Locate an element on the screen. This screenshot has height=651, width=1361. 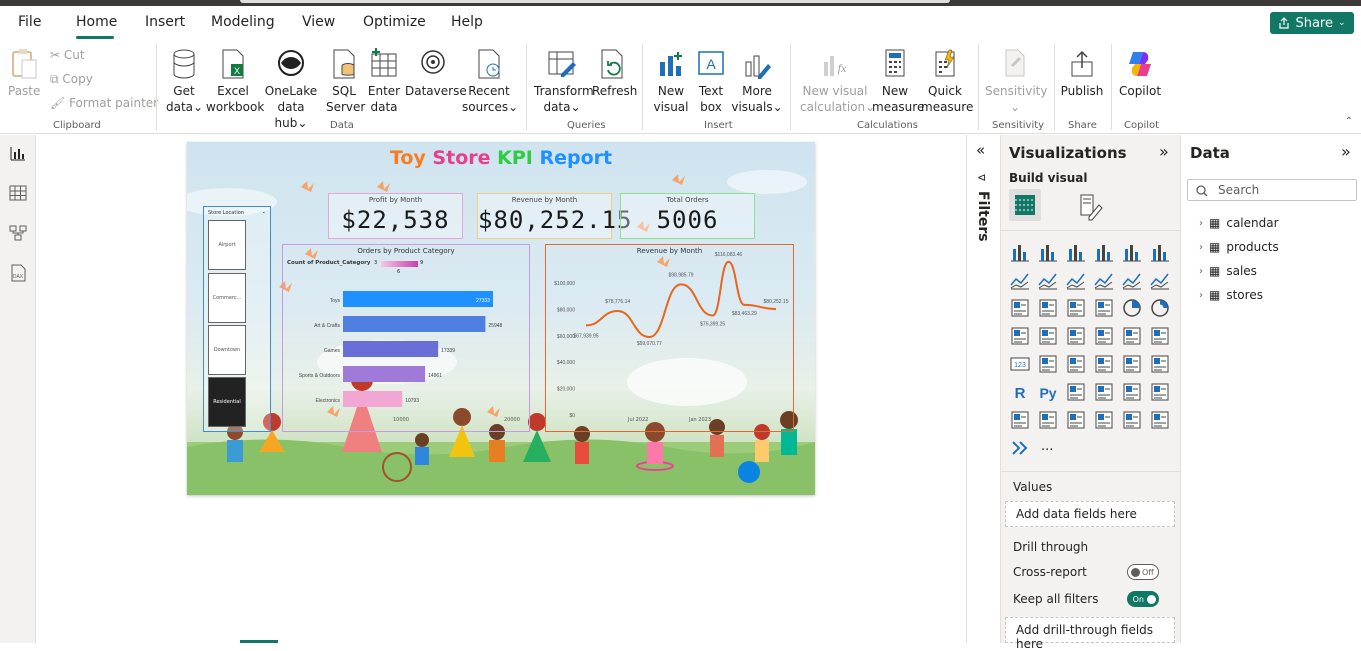
chevron-down-icon: ⌄ is located at coordinates (264, 212).